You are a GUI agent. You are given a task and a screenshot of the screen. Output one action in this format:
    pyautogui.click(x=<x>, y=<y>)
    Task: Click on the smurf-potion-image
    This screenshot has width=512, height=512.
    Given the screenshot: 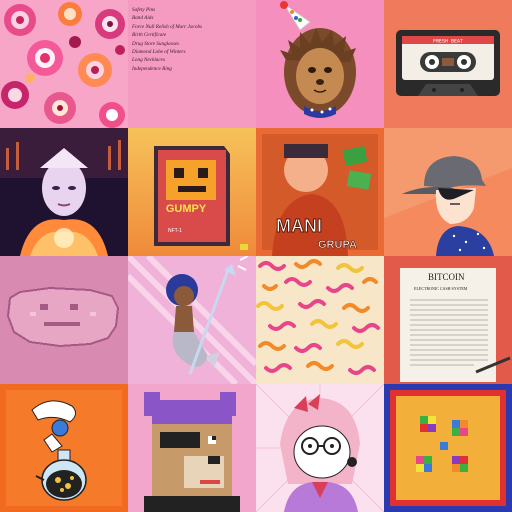 What is the action you would take?
    pyautogui.click(x=64, y=448)
    